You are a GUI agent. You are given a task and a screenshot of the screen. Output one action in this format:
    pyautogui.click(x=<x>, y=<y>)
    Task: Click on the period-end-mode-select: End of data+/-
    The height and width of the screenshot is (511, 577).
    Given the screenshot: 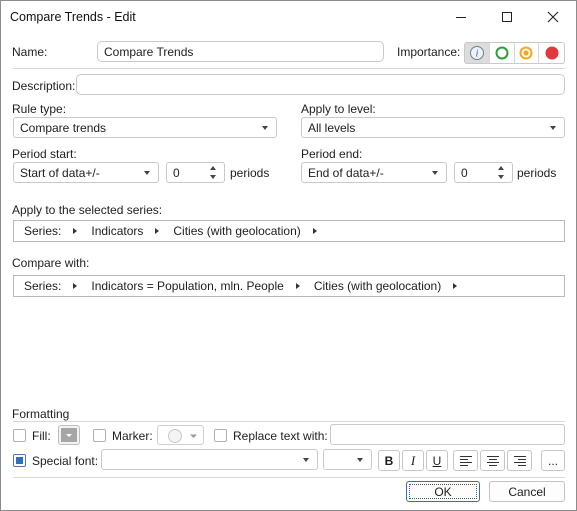 What is the action you would take?
    pyautogui.click(x=374, y=172)
    